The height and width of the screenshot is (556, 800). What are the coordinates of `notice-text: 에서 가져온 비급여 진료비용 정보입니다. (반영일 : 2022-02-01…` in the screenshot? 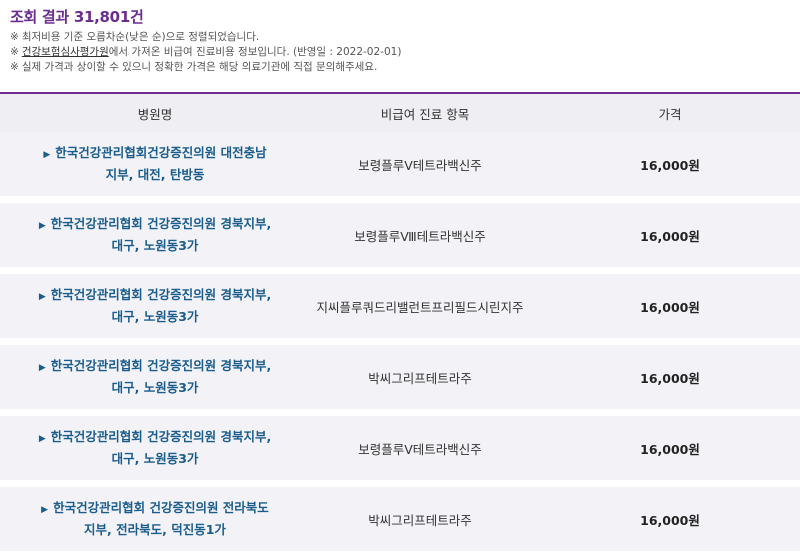 It's located at (255, 52).